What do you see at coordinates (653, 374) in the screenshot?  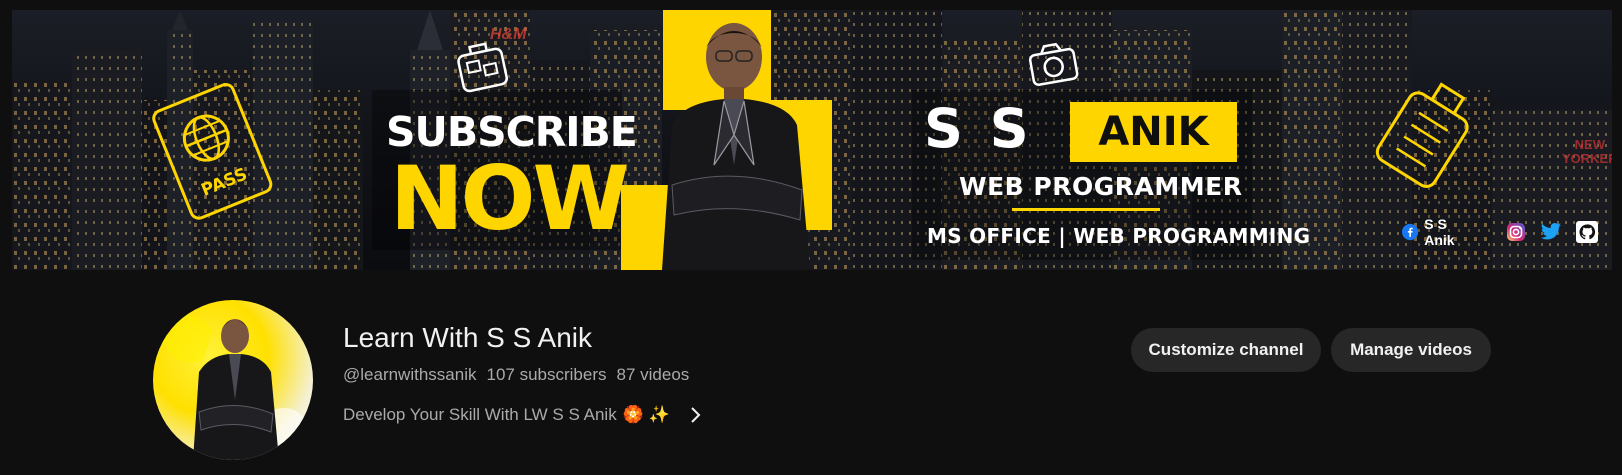 I see `video-count: 87 videos` at bounding box center [653, 374].